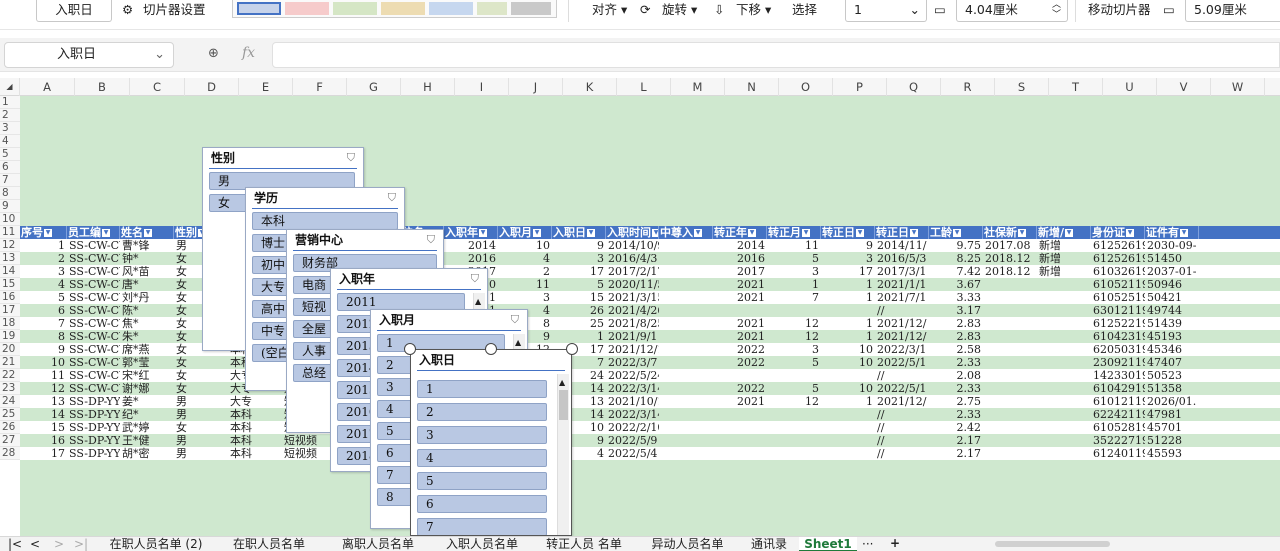 The width and height of the screenshot is (1280, 551). What do you see at coordinates (201, 427) in the screenshot?
I see `table-cell: 女` at bounding box center [201, 427].